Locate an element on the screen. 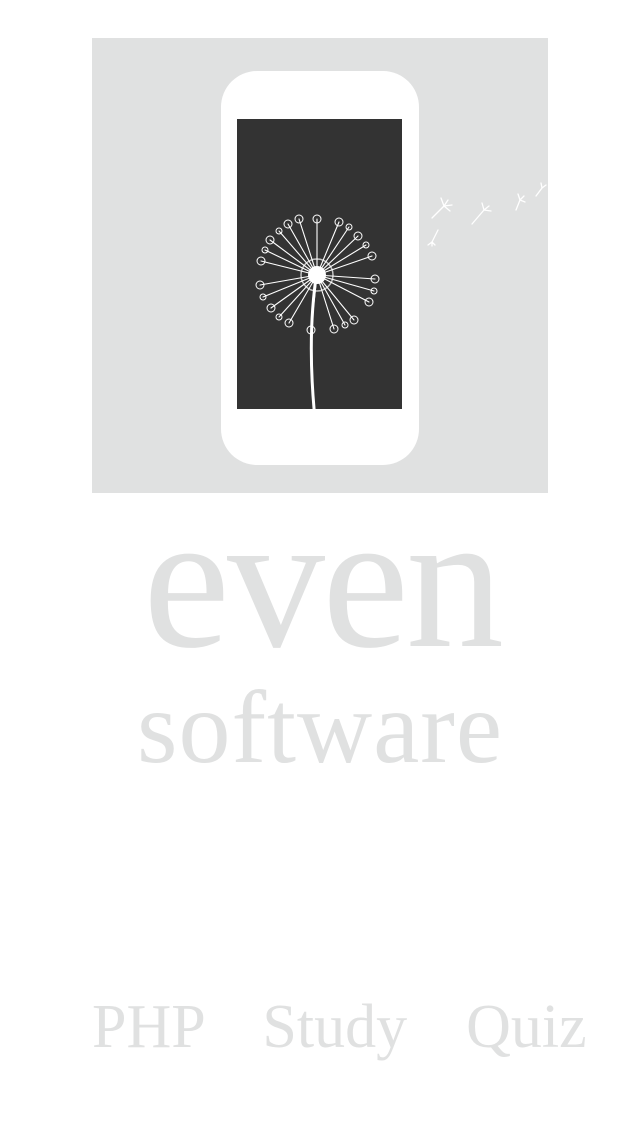 This screenshot has height=1136, width=640. brand-subtitle: software is located at coordinates (320, 727).